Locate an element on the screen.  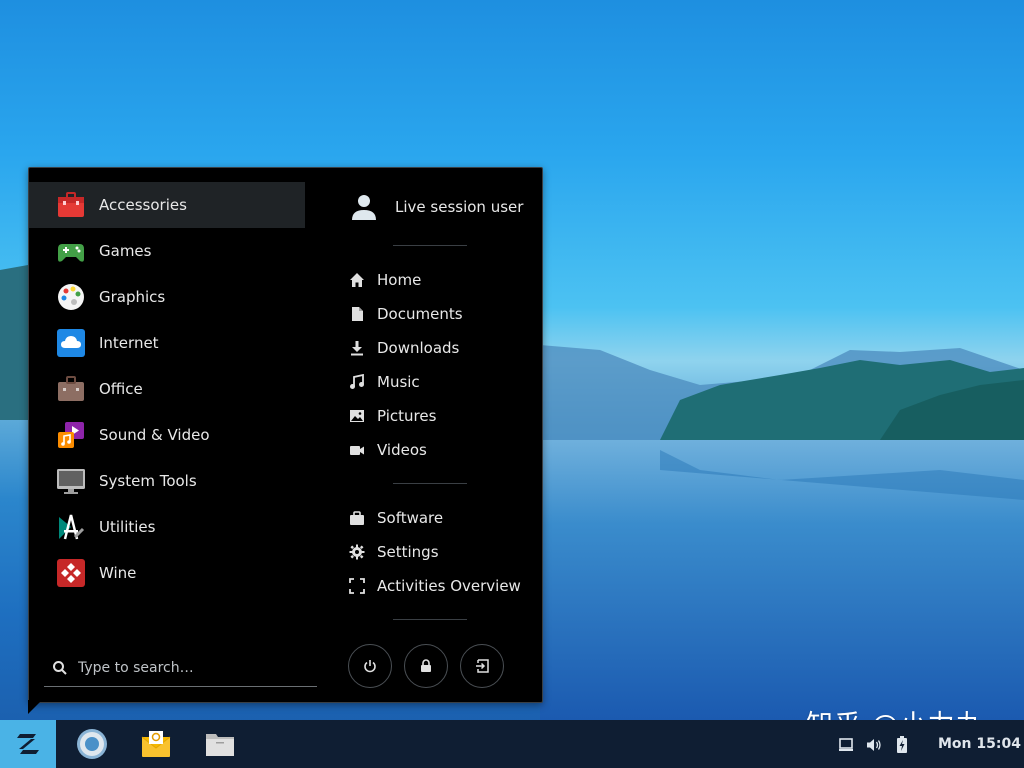
menu-pointer is located at coordinates (35, 707).